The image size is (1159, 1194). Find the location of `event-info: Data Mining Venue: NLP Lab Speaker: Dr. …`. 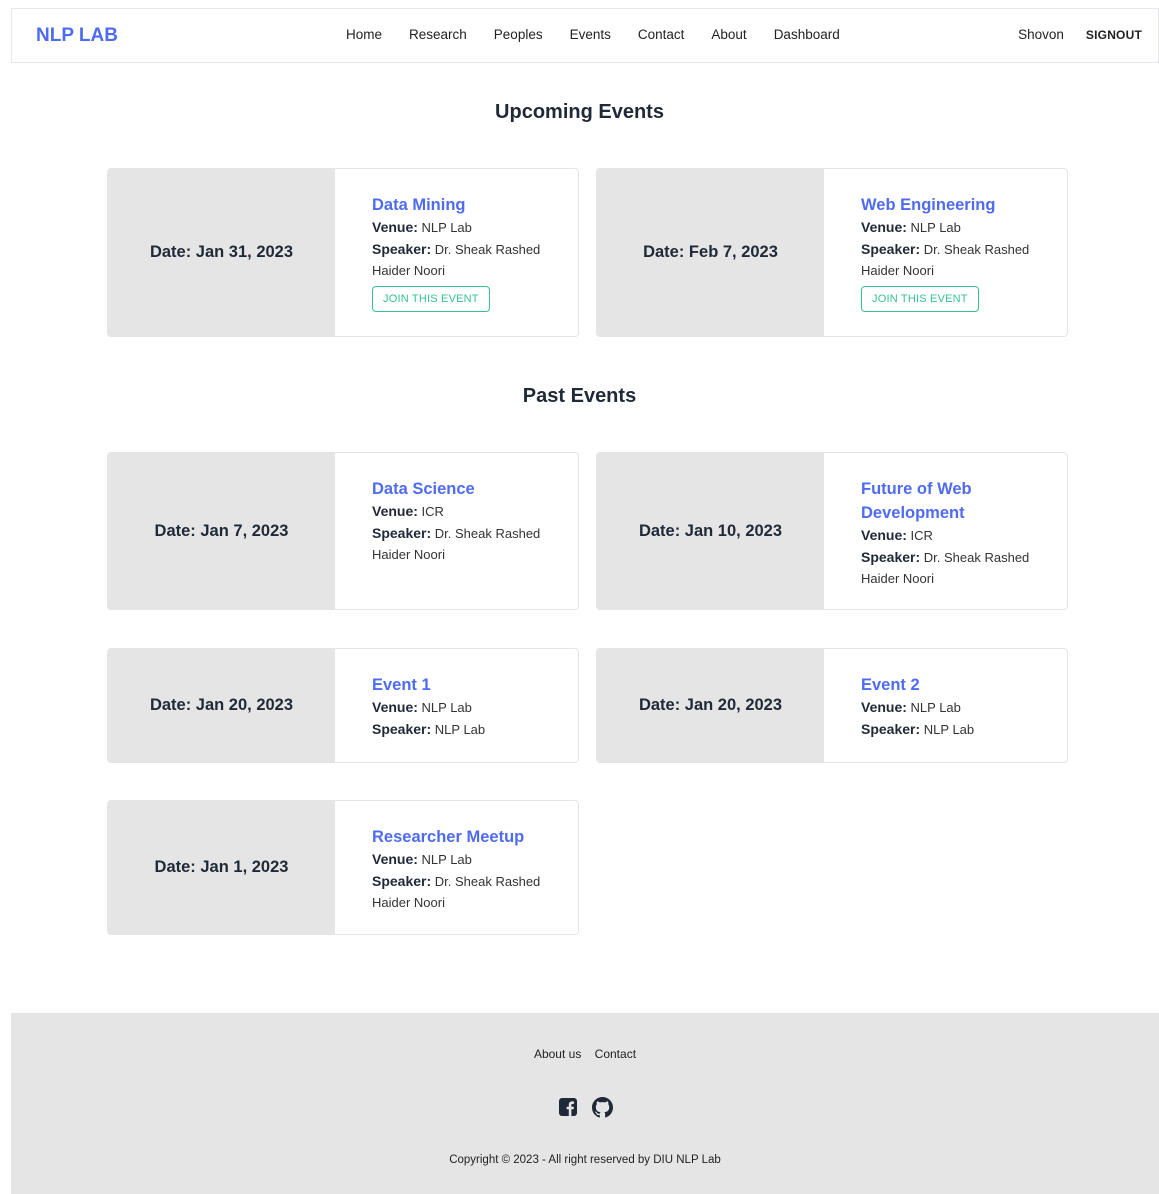

event-info: Data Mining Venue: NLP Lab Speaker: Dr. … is located at coordinates (456, 252).